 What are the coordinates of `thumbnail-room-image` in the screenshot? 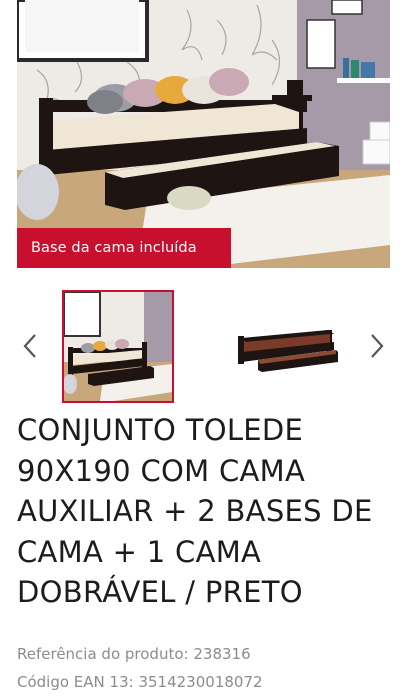 It's located at (118, 346).